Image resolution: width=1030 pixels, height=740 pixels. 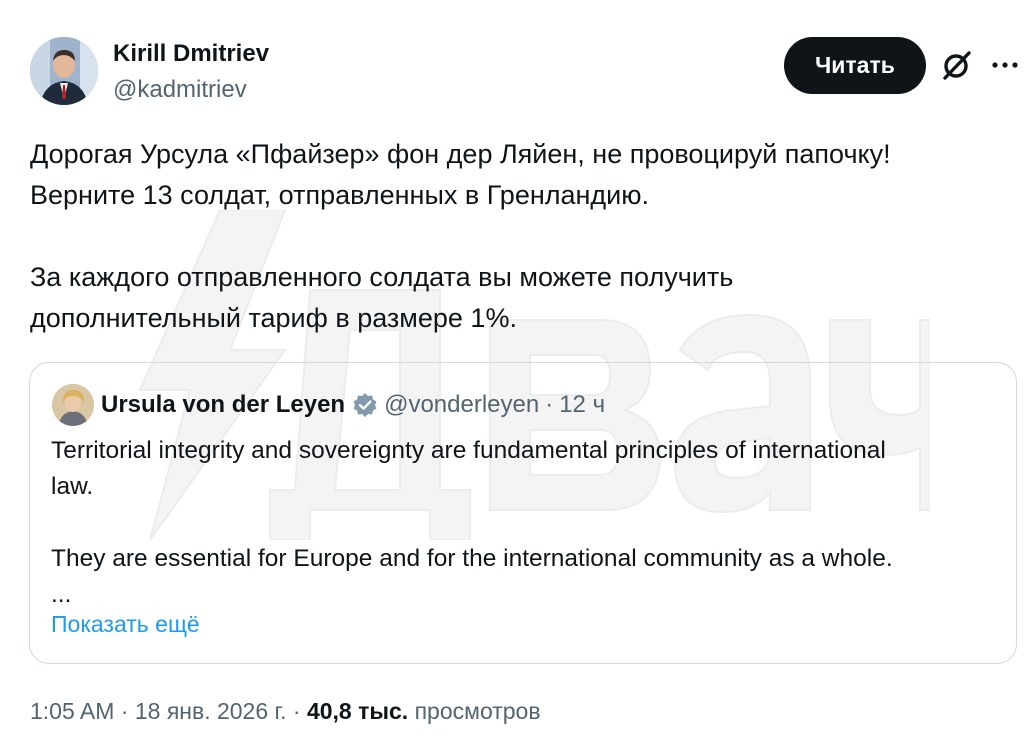 What do you see at coordinates (211, 711) in the screenshot?
I see `tweet-date: 18 янв. 2026 г.` at bounding box center [211, 711].